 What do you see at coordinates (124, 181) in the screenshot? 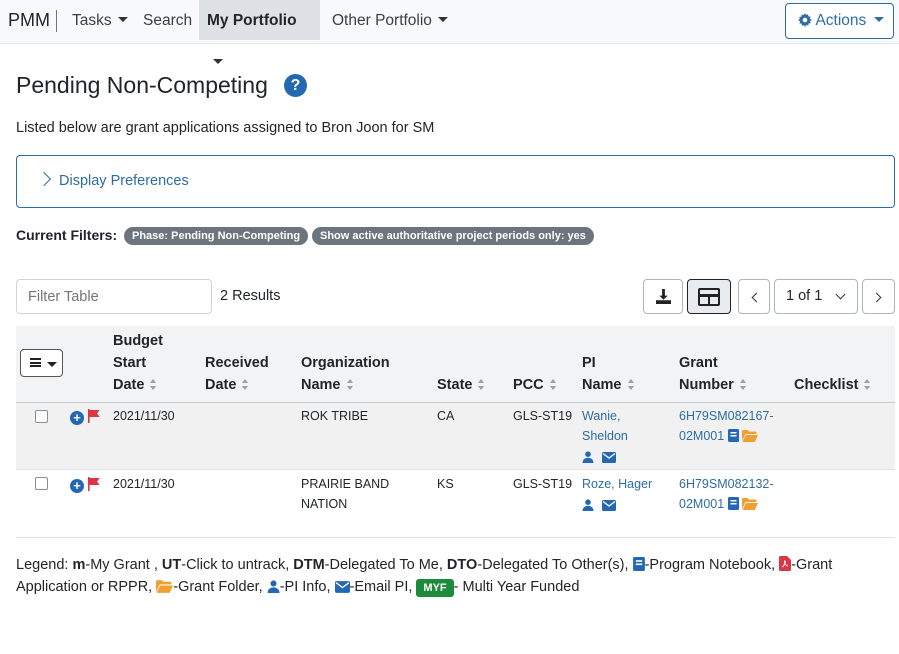
I see `display-preferences-label: Display Preferences` at bounding box center [124, 181].